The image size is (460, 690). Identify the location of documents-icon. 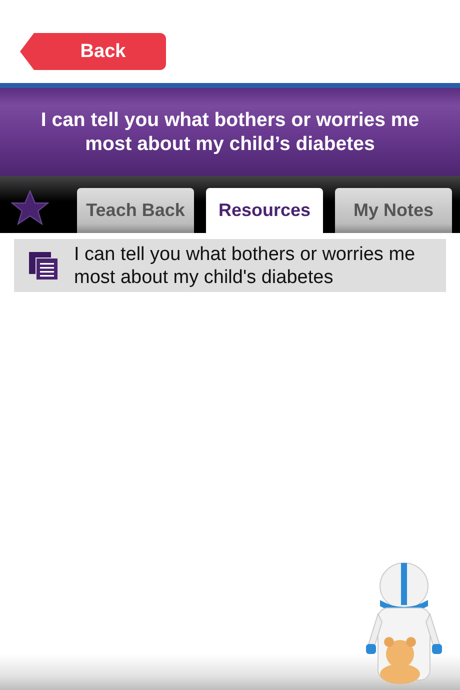
(44, 266).